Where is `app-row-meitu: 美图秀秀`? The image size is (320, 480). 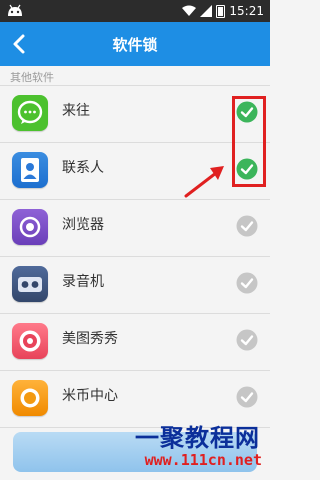
app-row-meitu: 美图秀秀 is located at coordinates (135, 342).